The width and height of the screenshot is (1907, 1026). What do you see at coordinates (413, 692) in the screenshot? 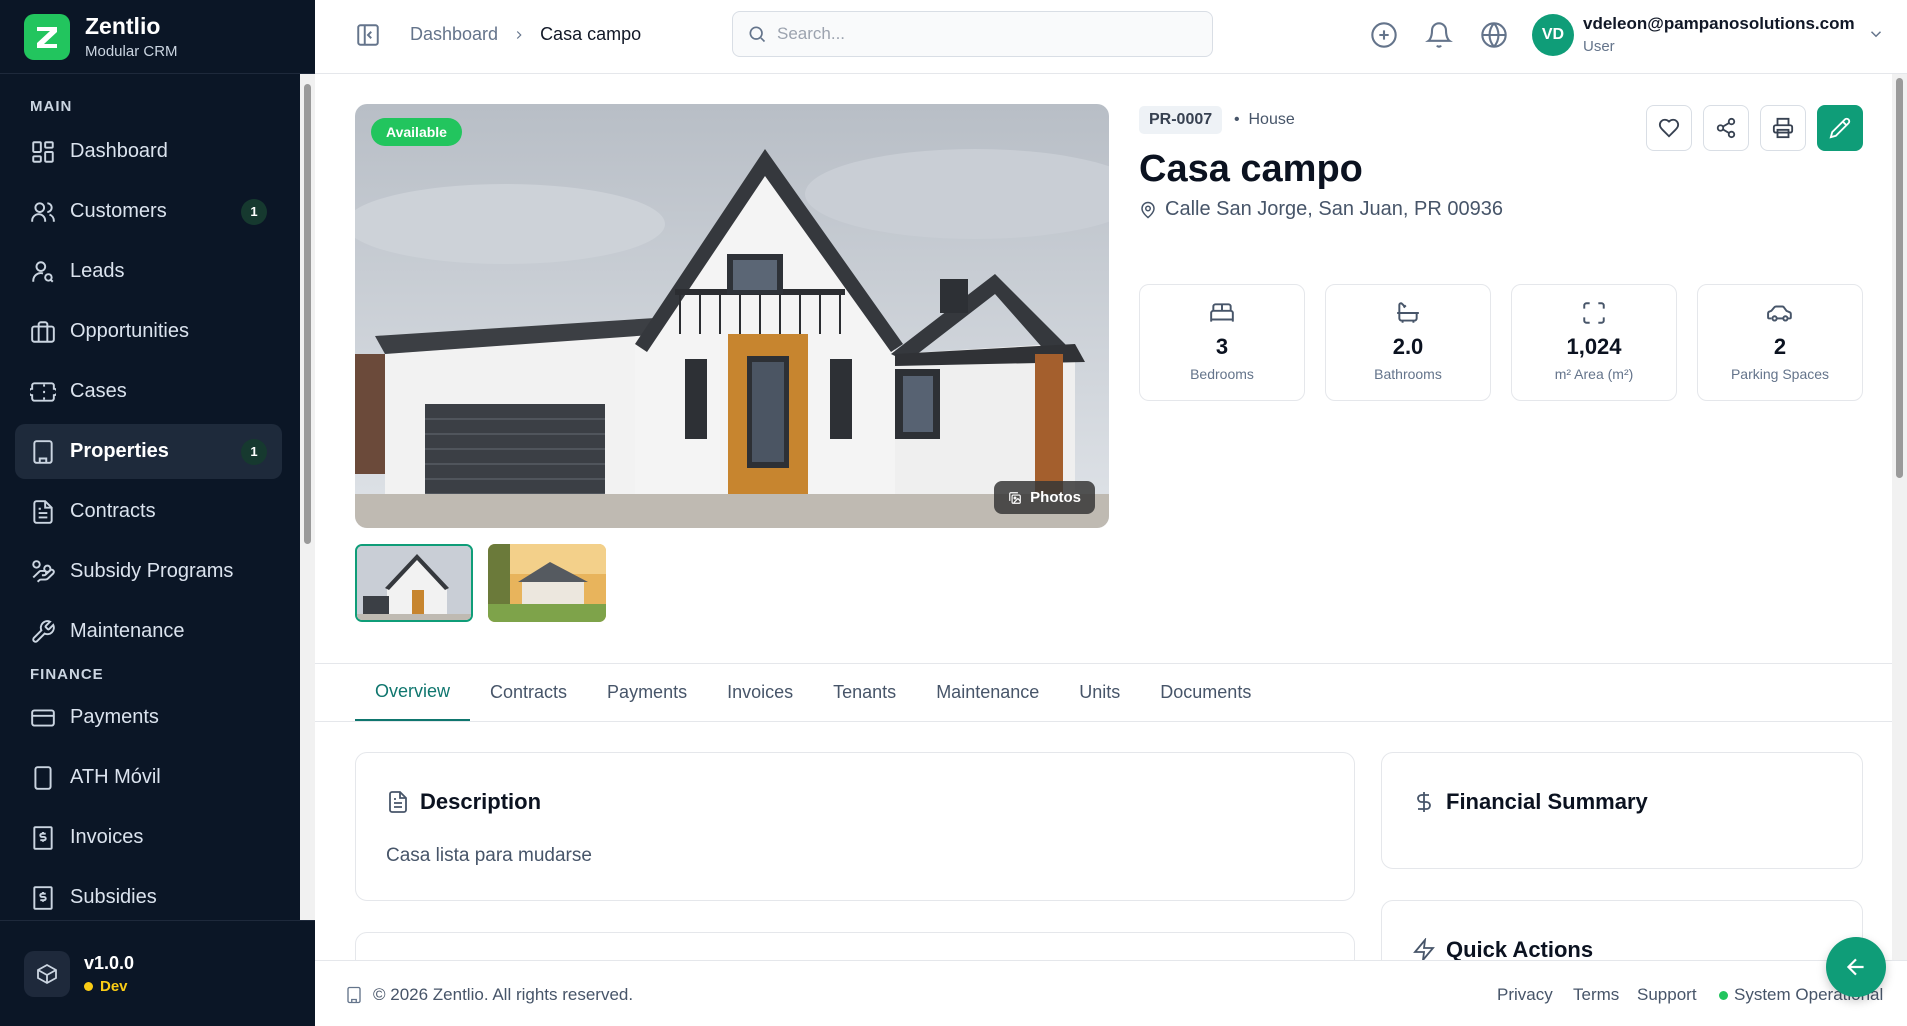
I see `tab-overview: Overview` at bounding box center [413, 692].